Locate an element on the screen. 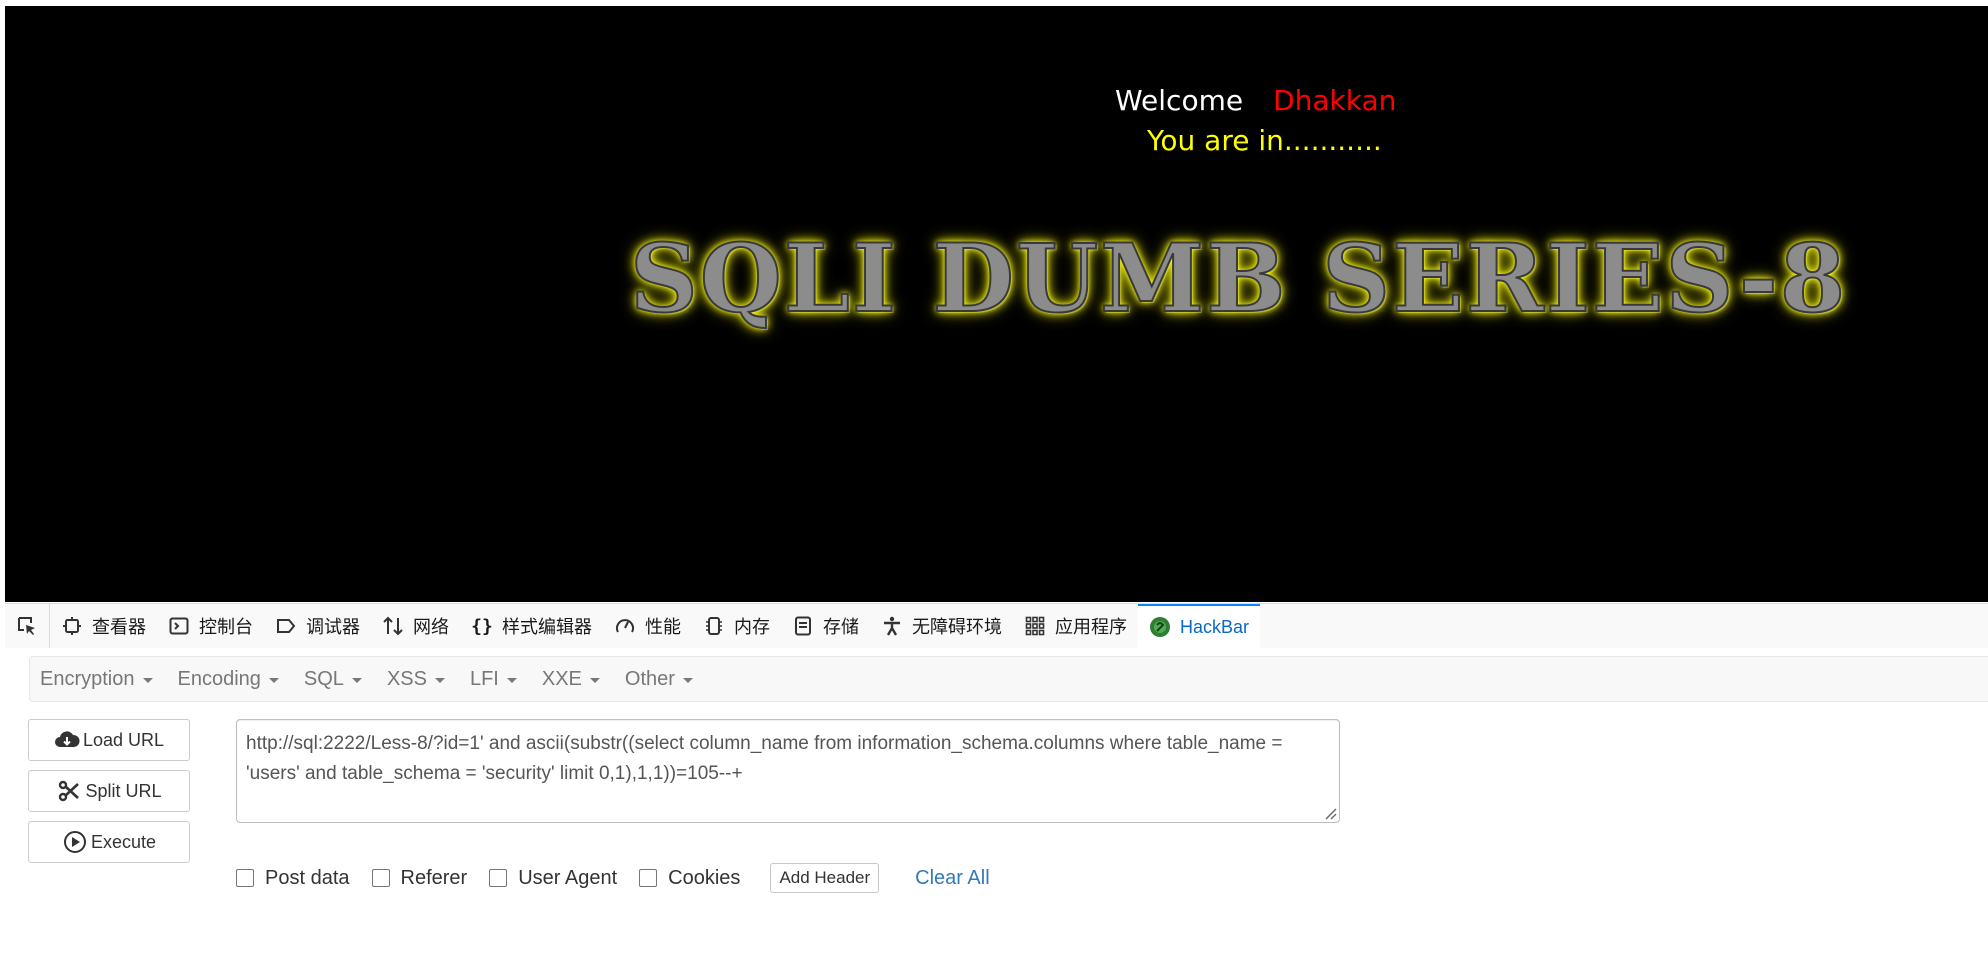 The width and height of the screenshot is (1988, 960). tab-inspector: 查看器 is located at coordinates (103, 626).